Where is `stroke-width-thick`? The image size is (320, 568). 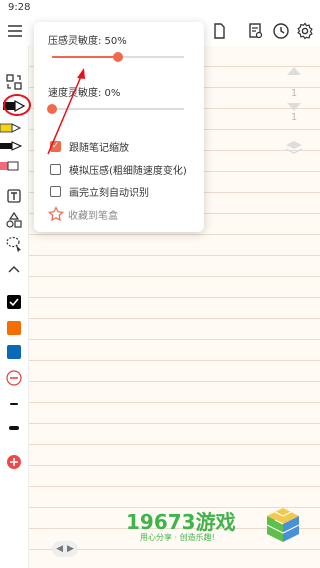
stroke-width-thick is located at coordinates (14, 428).